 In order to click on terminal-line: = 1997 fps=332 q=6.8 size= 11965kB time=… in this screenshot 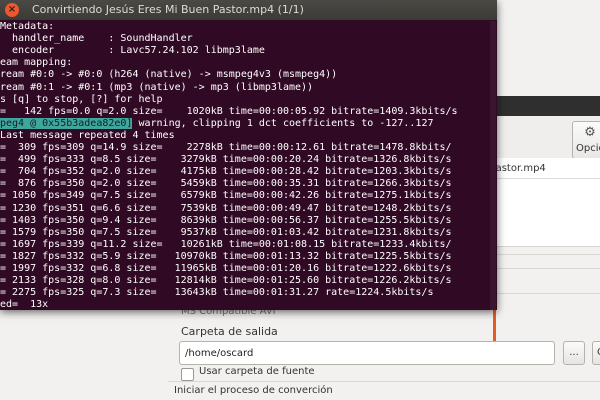, I will do `click(226, 269)`.